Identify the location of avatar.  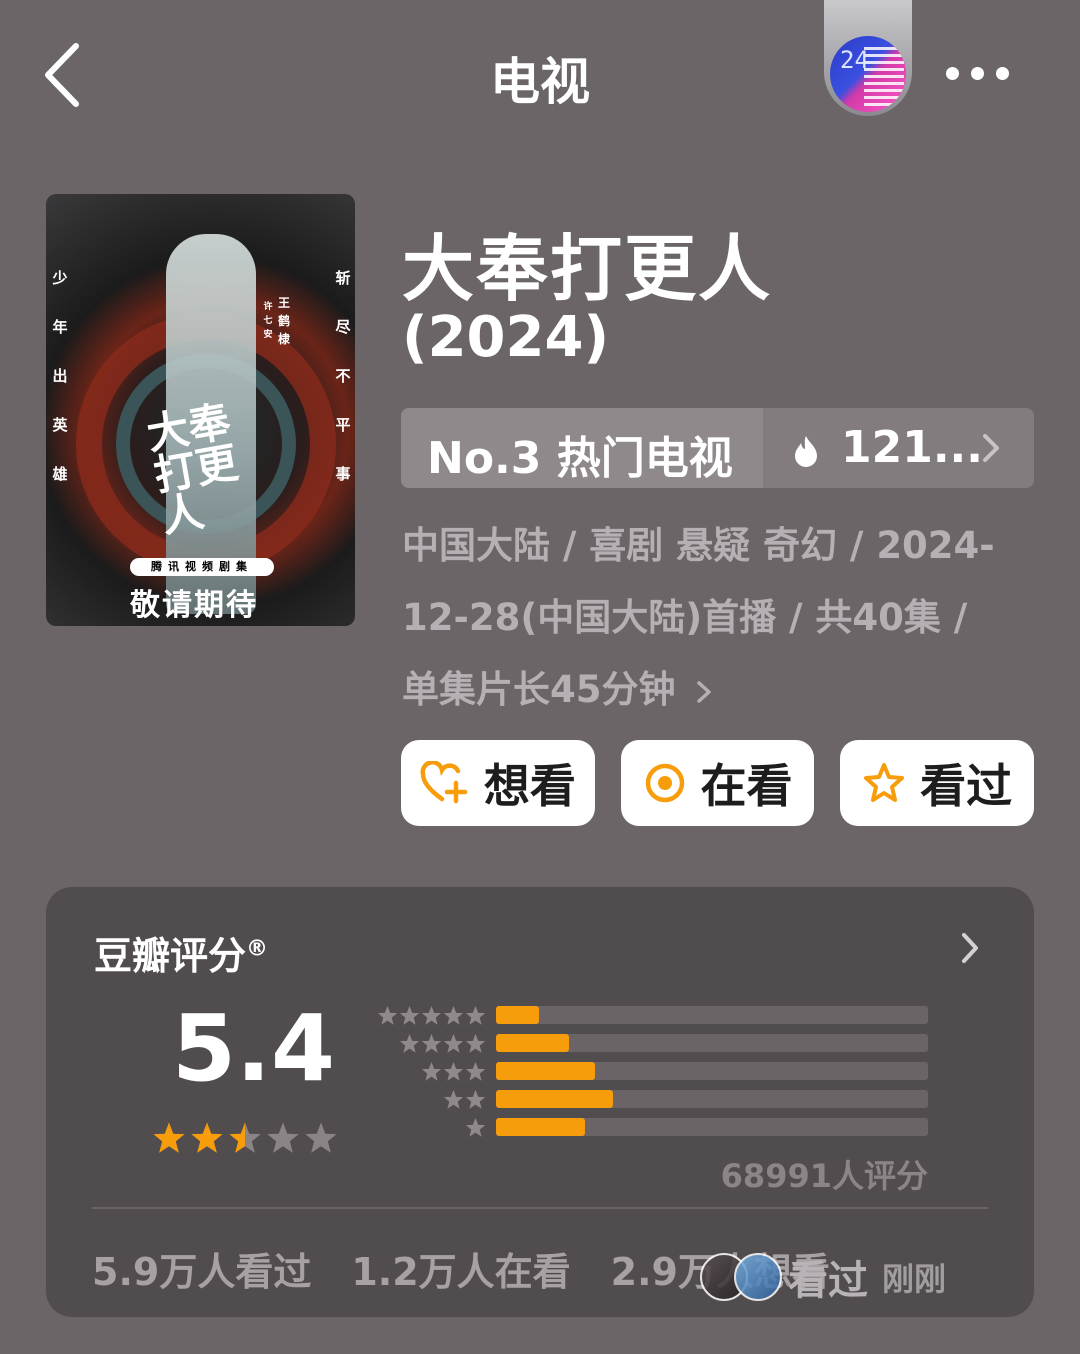
(758, 1277).